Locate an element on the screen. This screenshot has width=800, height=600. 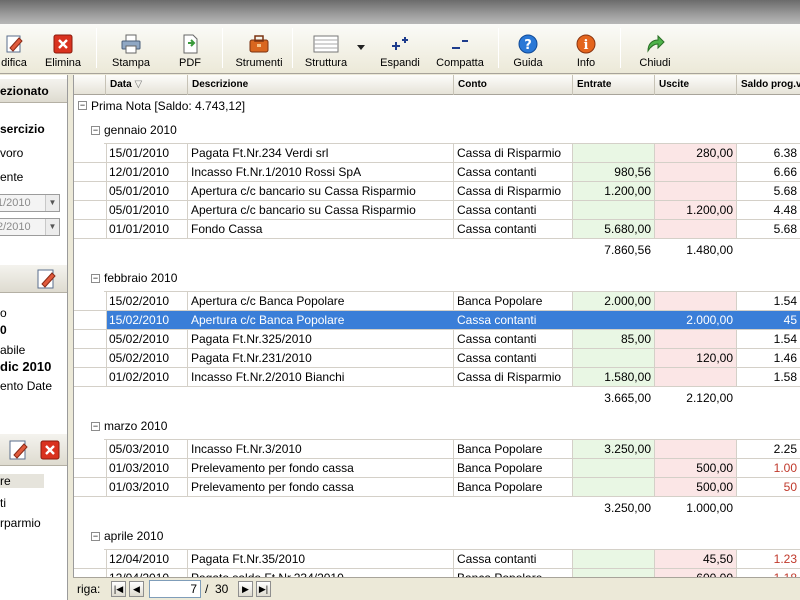
stampa-label: Stampa is located at coordinates (131, 63).